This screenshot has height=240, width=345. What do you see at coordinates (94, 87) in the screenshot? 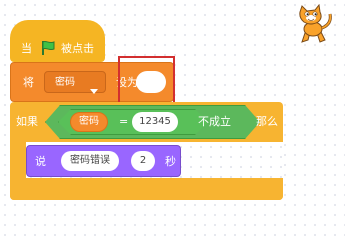
I see `chevron-down-icon` at bounding box center [94, 87].